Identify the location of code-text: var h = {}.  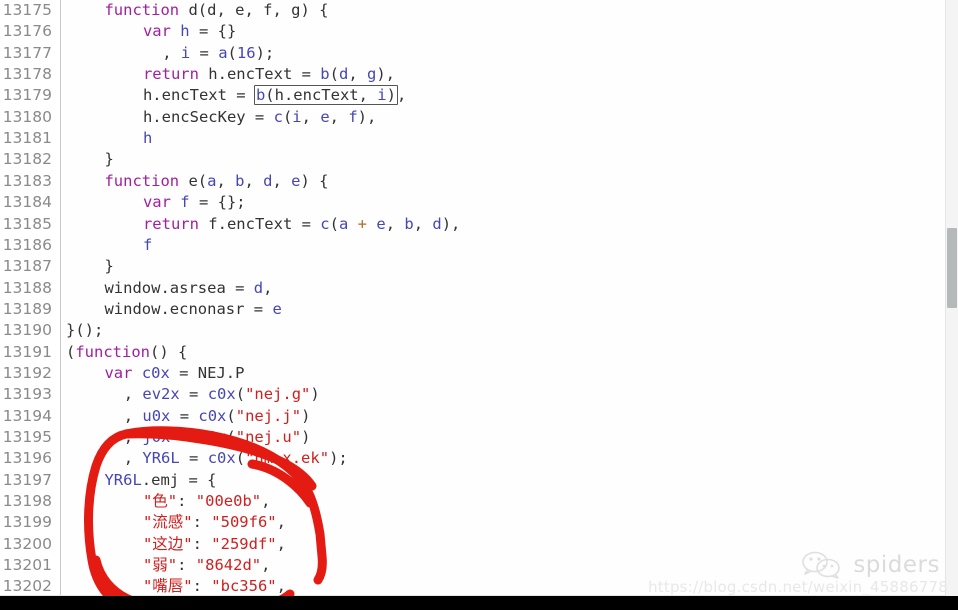
(189, 31).